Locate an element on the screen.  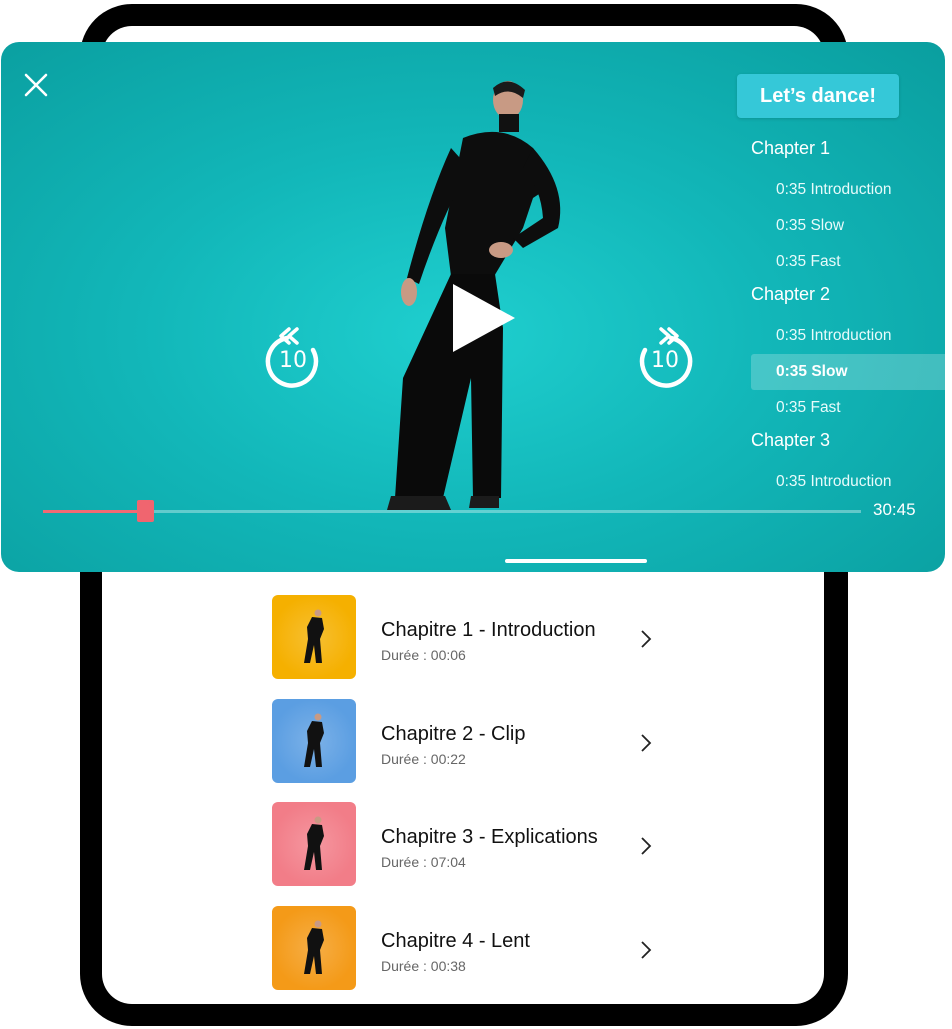
chapter-group-3: Chapter 3 0:35 Introduction is located at coordinates (848, 463).